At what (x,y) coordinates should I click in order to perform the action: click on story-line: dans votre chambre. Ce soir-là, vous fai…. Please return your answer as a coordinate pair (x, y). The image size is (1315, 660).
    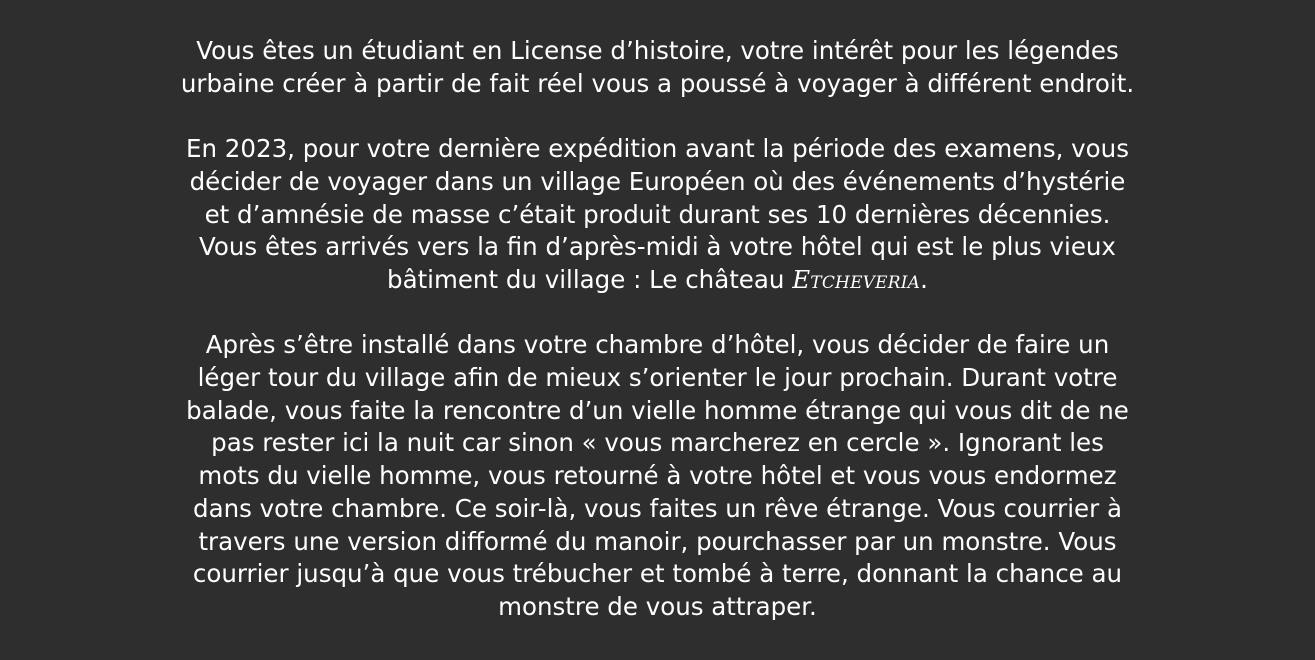
    Looking at the image, I should click on (657, 508).